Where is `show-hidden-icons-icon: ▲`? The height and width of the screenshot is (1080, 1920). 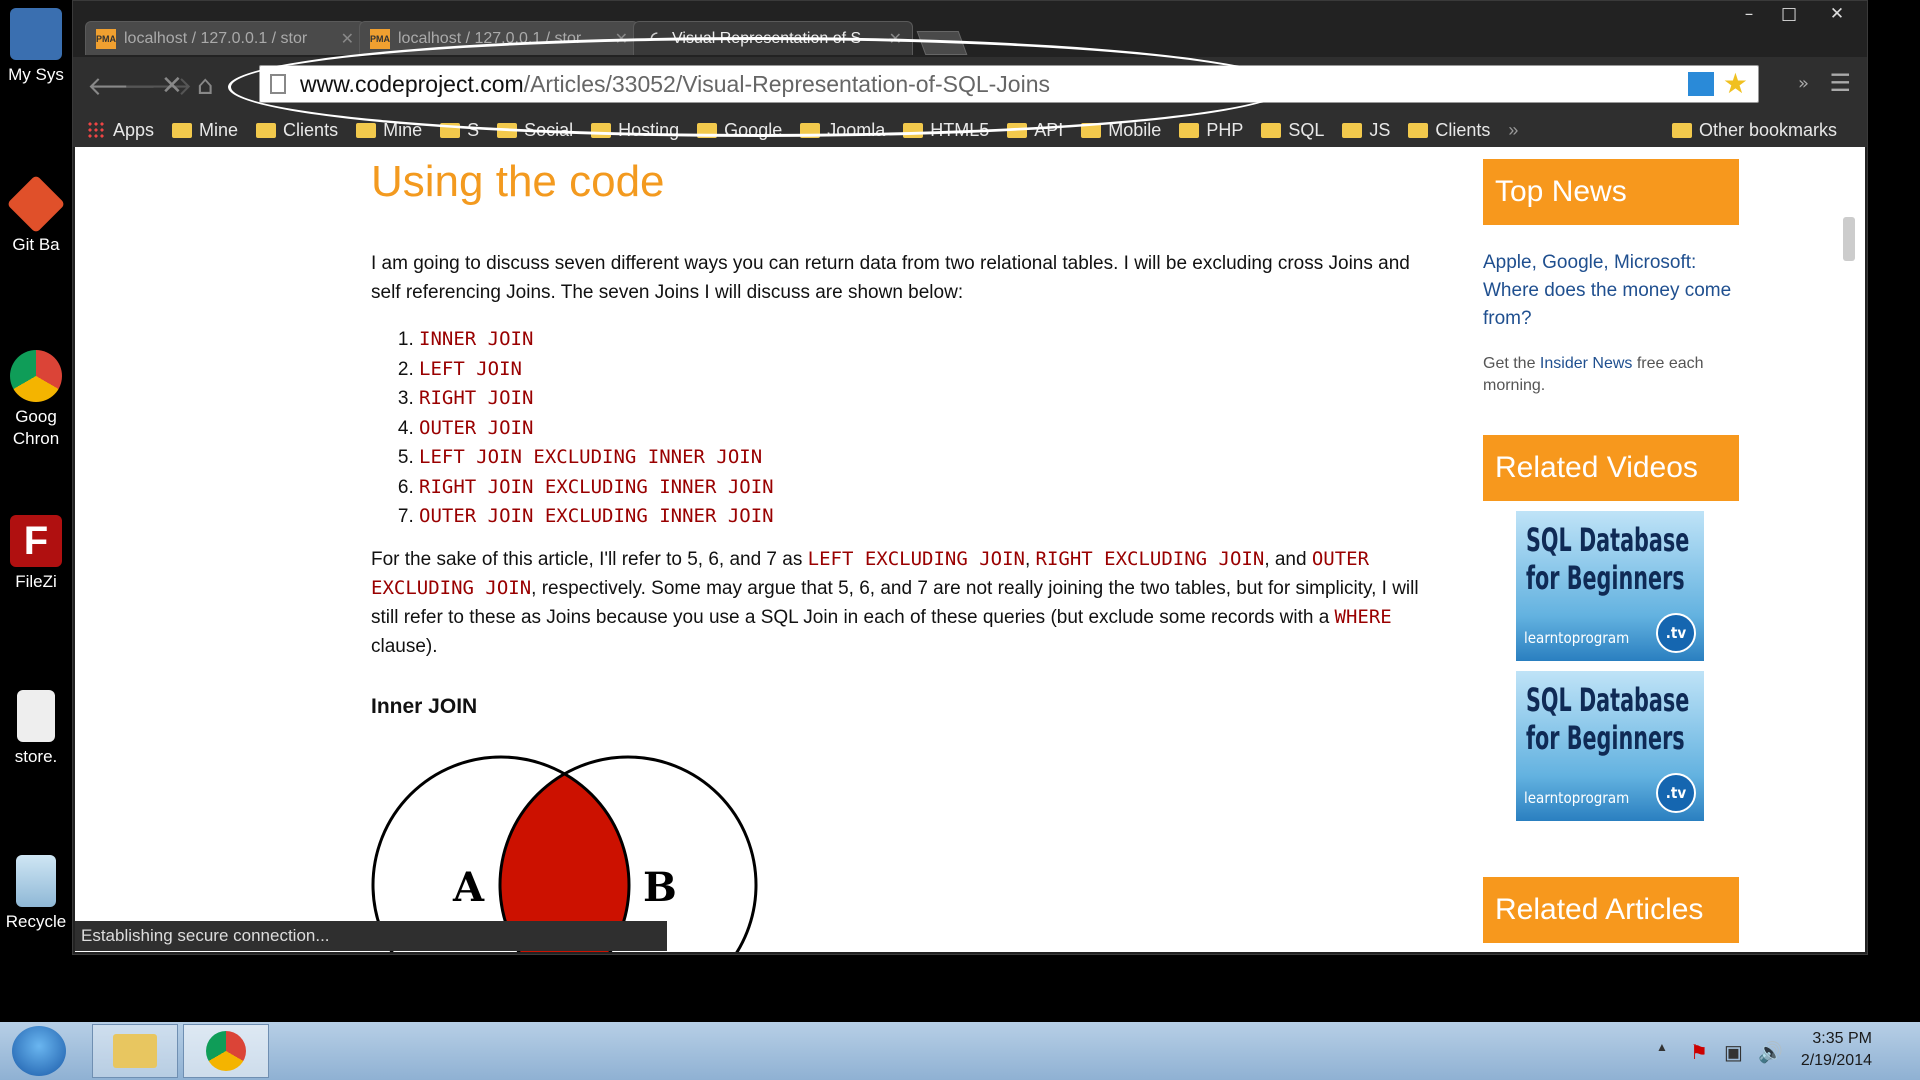
show-hidden-icons-icon: ▲ is located at coordinates (1662, 1047).